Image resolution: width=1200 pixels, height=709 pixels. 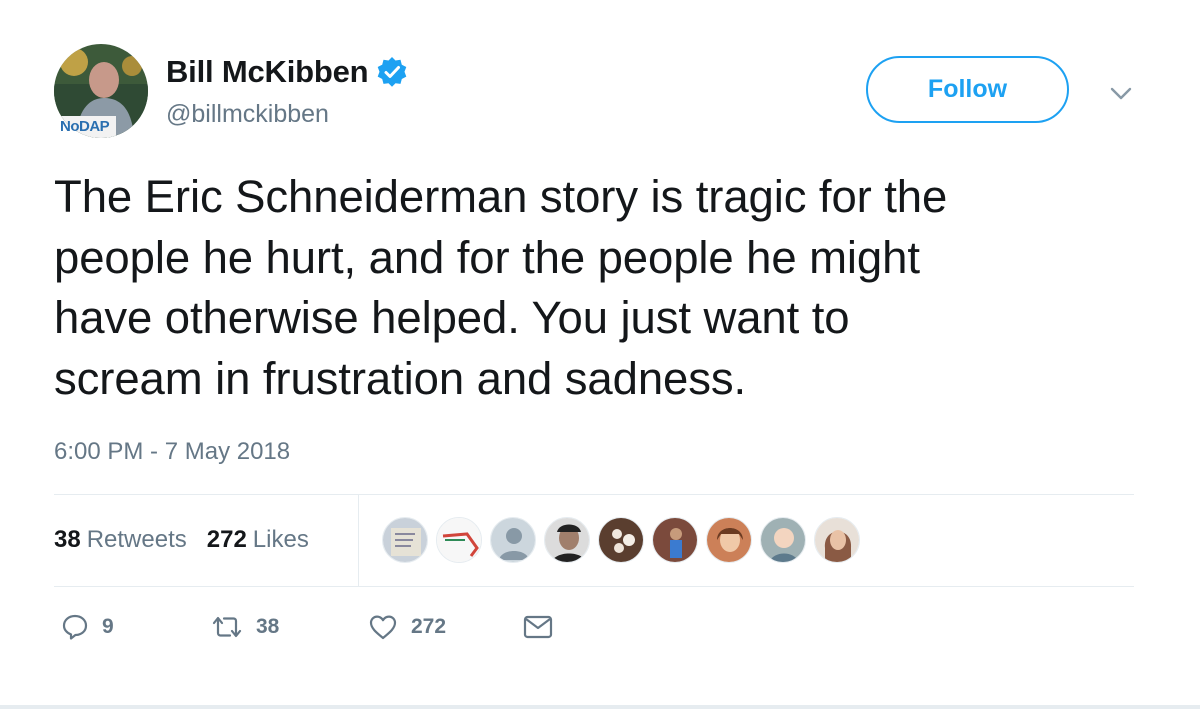 What do you see at coordinates (513, 540) in the screenshot?
I see `liker-avatar-default` at bounding box center [513, 540].